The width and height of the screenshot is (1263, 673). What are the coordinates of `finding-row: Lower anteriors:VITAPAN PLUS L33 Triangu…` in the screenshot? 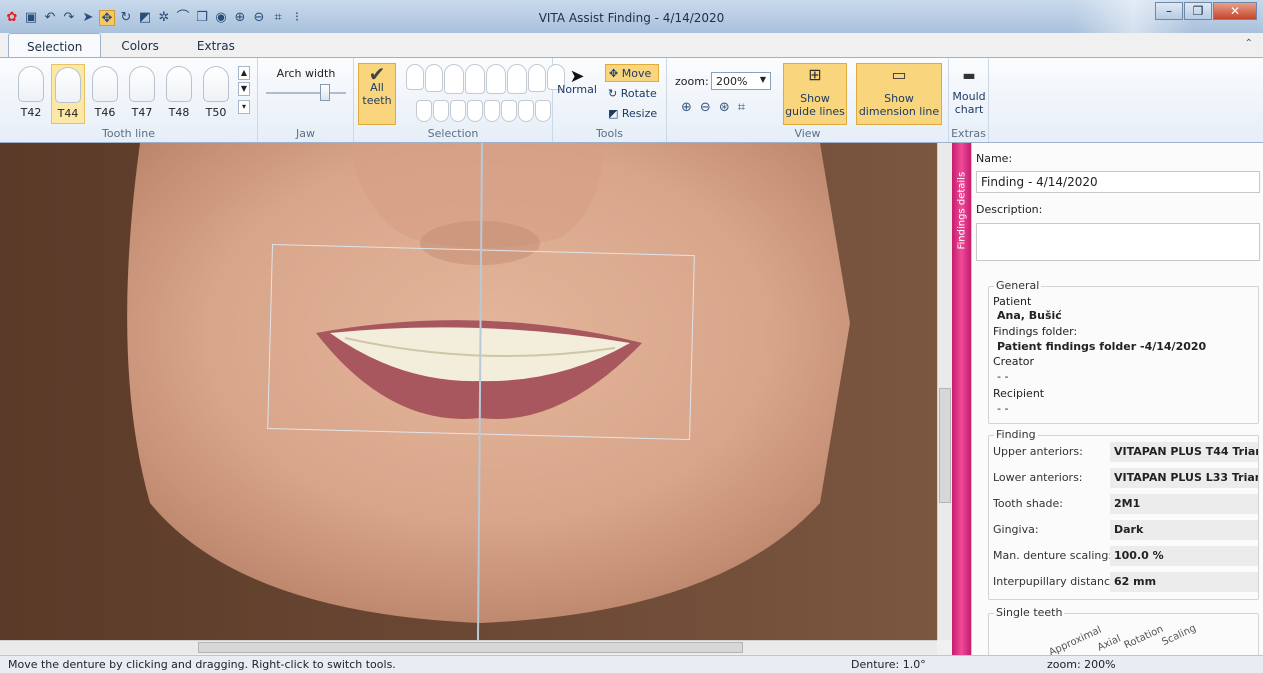 It's located at (1125, 478).